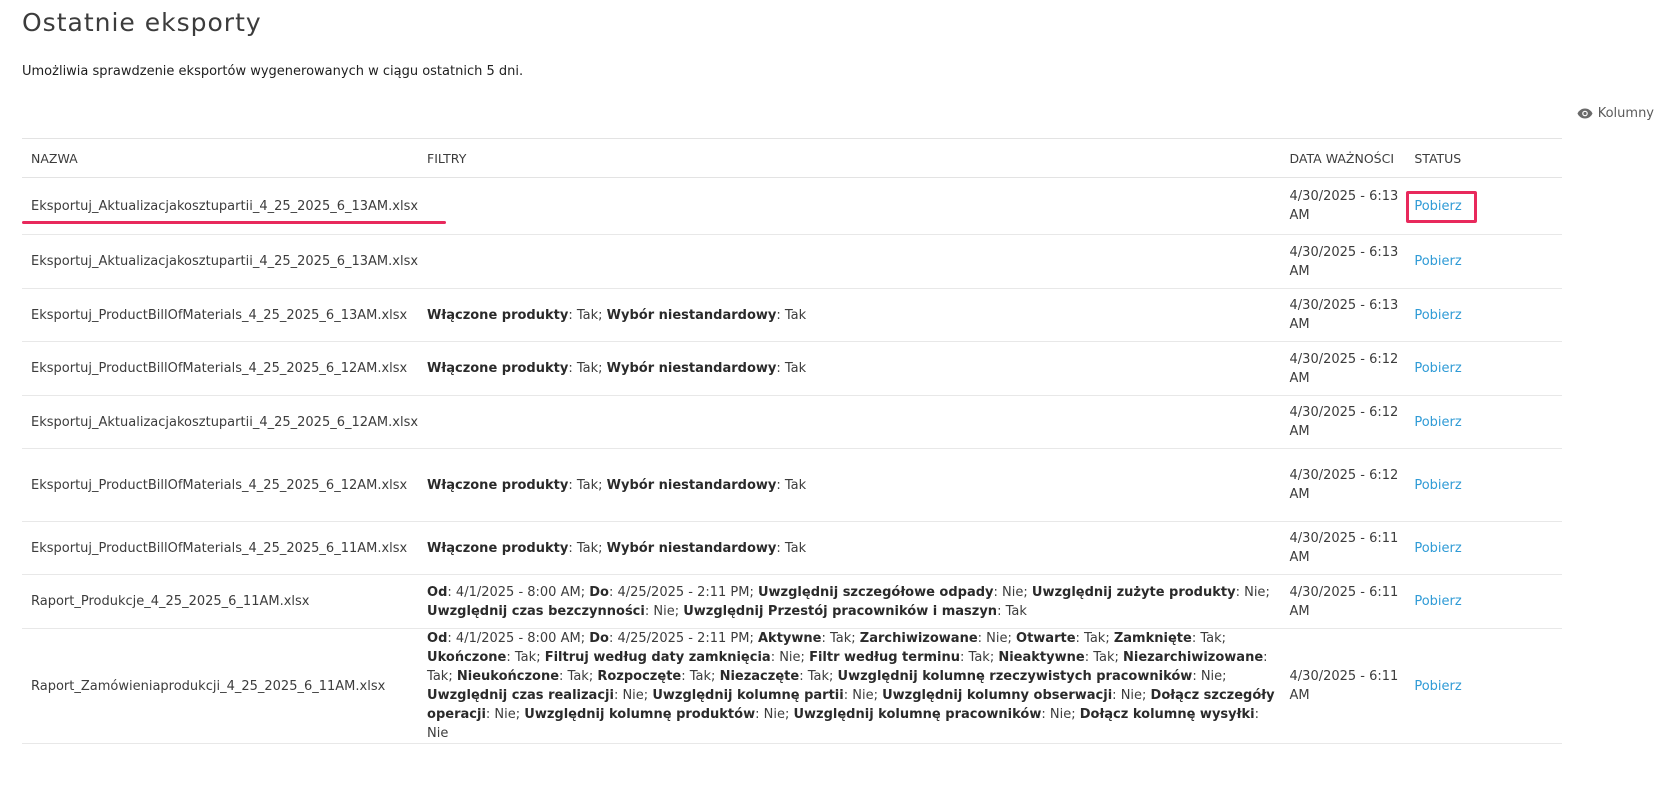  Describe the element at coordinates (1625, 113) in the screenshot. I see `columns-button-label: Kolumny` at that location.